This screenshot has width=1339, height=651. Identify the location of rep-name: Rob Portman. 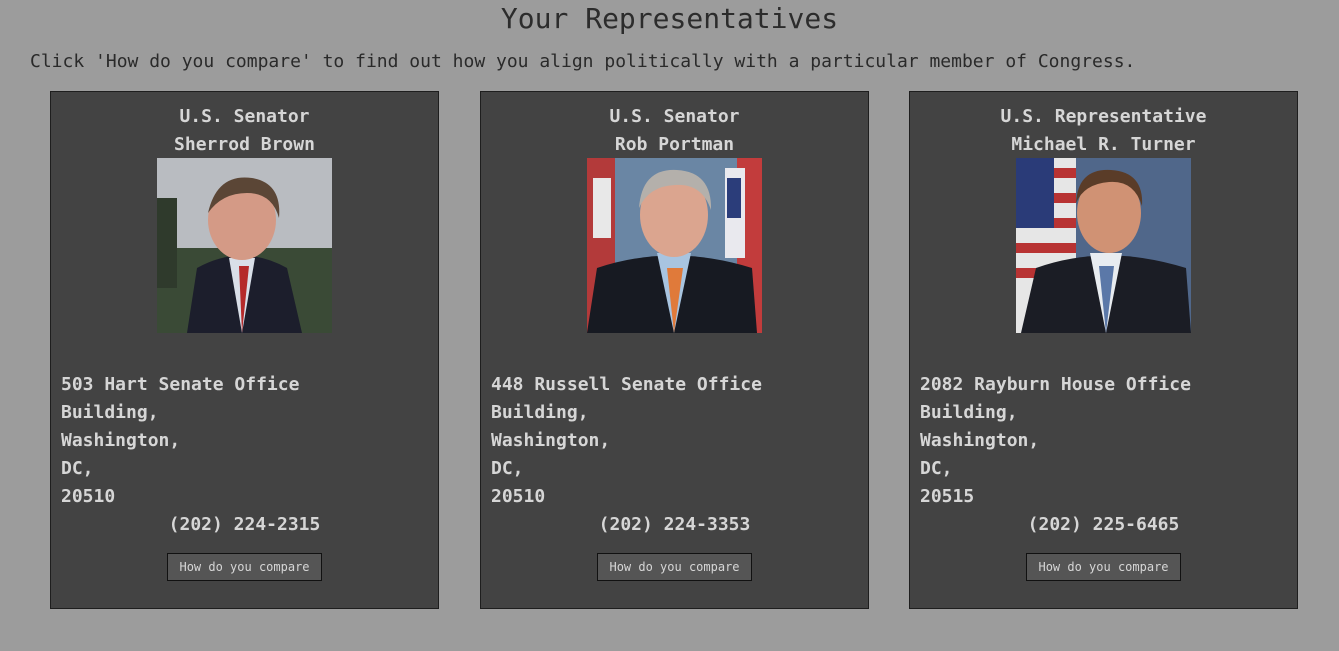
(674, 144).